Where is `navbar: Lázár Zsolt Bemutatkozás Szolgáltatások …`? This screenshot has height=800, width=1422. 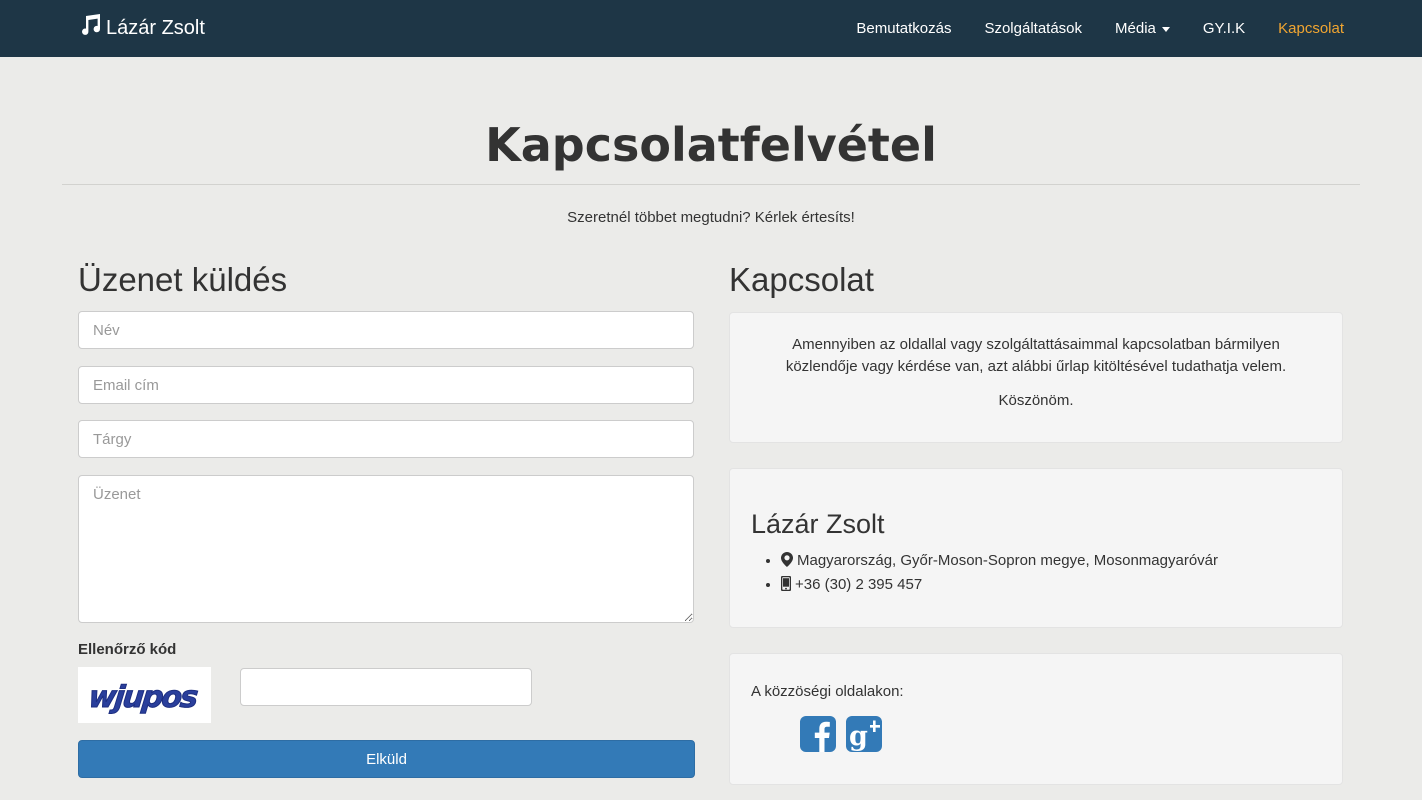
navbar: Lázár Zsolt Bemutatkozás Szolgáltatások … is located at coordinates (711, 28).